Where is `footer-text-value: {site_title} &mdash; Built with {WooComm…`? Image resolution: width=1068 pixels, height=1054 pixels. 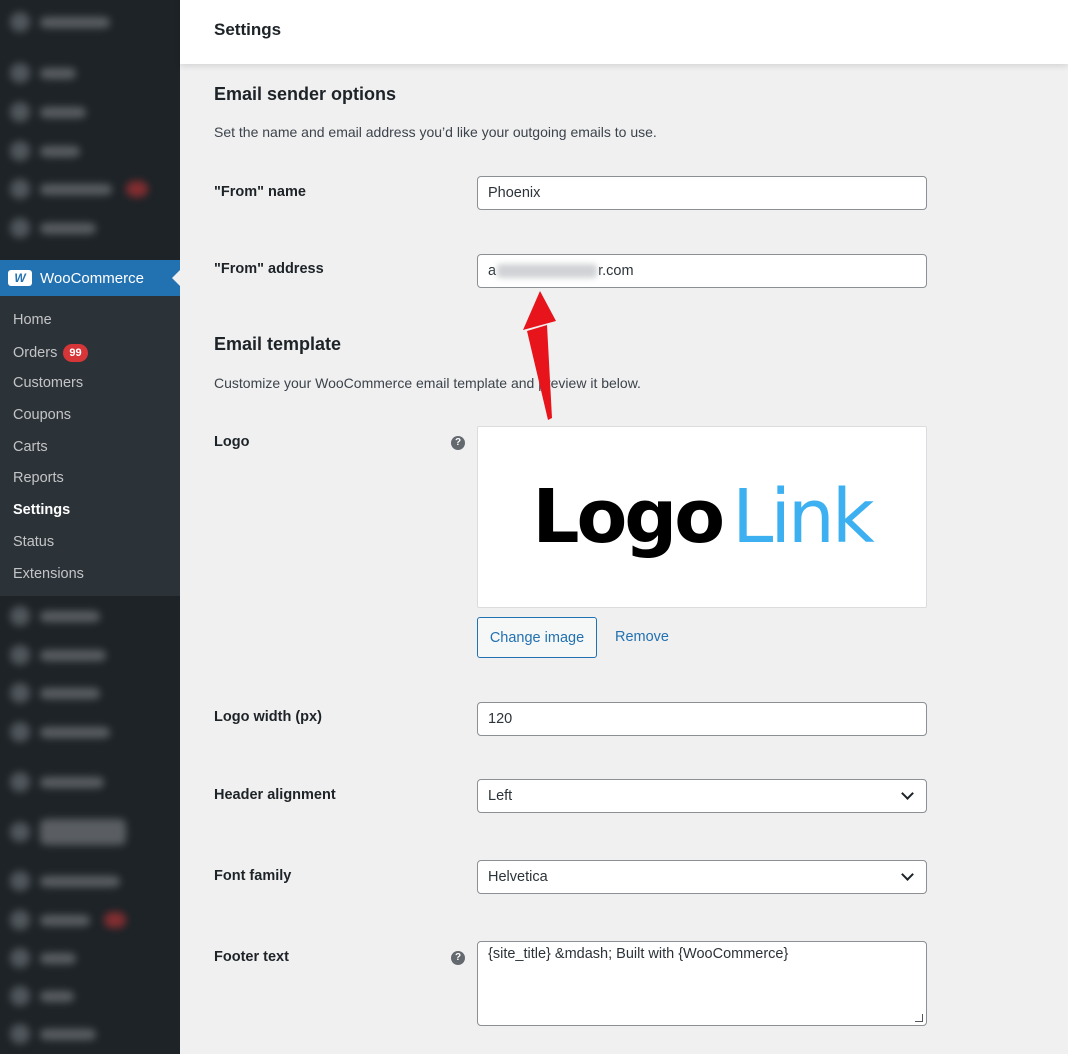 footer-text-value: {site_title} &mdash; Built with {WooComm… is located at coordinates (638, 954).